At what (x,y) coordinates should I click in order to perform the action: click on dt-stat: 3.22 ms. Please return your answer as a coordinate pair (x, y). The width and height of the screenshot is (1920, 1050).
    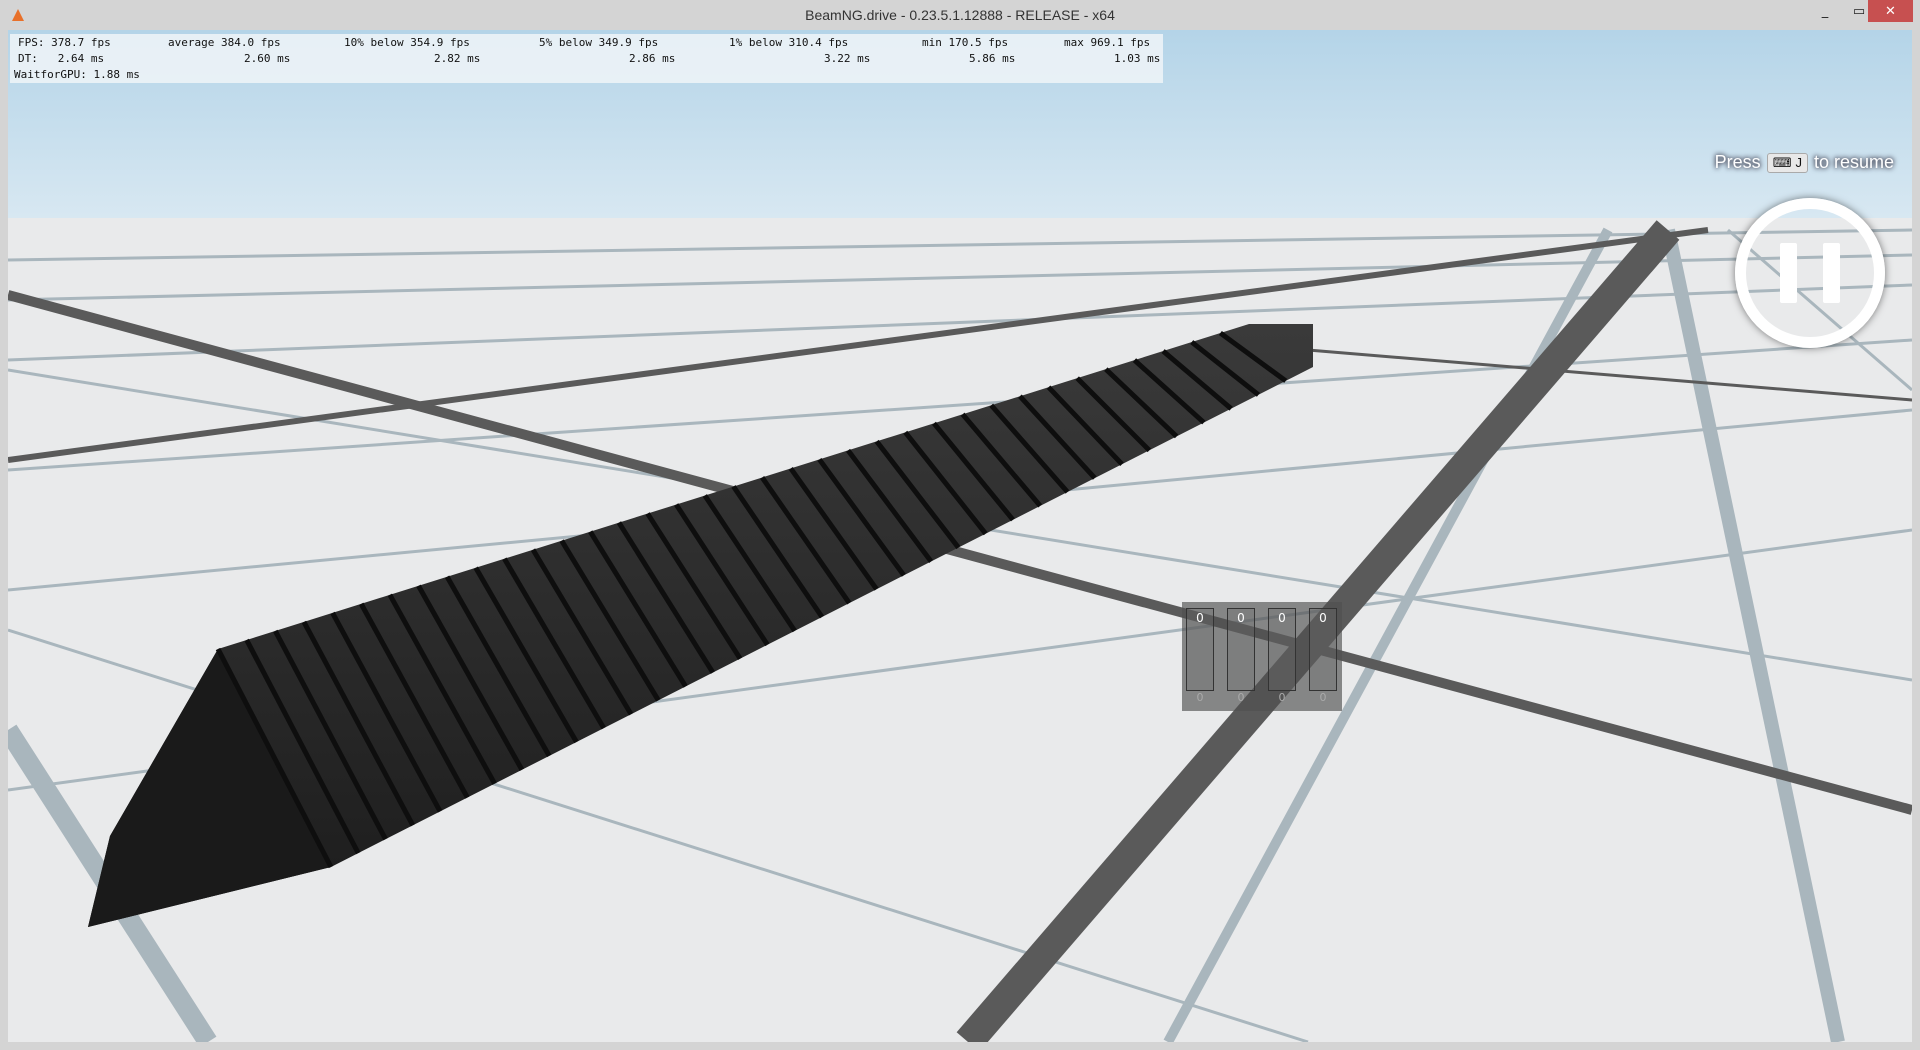
    Looking at the image, I should click on (847, 58).